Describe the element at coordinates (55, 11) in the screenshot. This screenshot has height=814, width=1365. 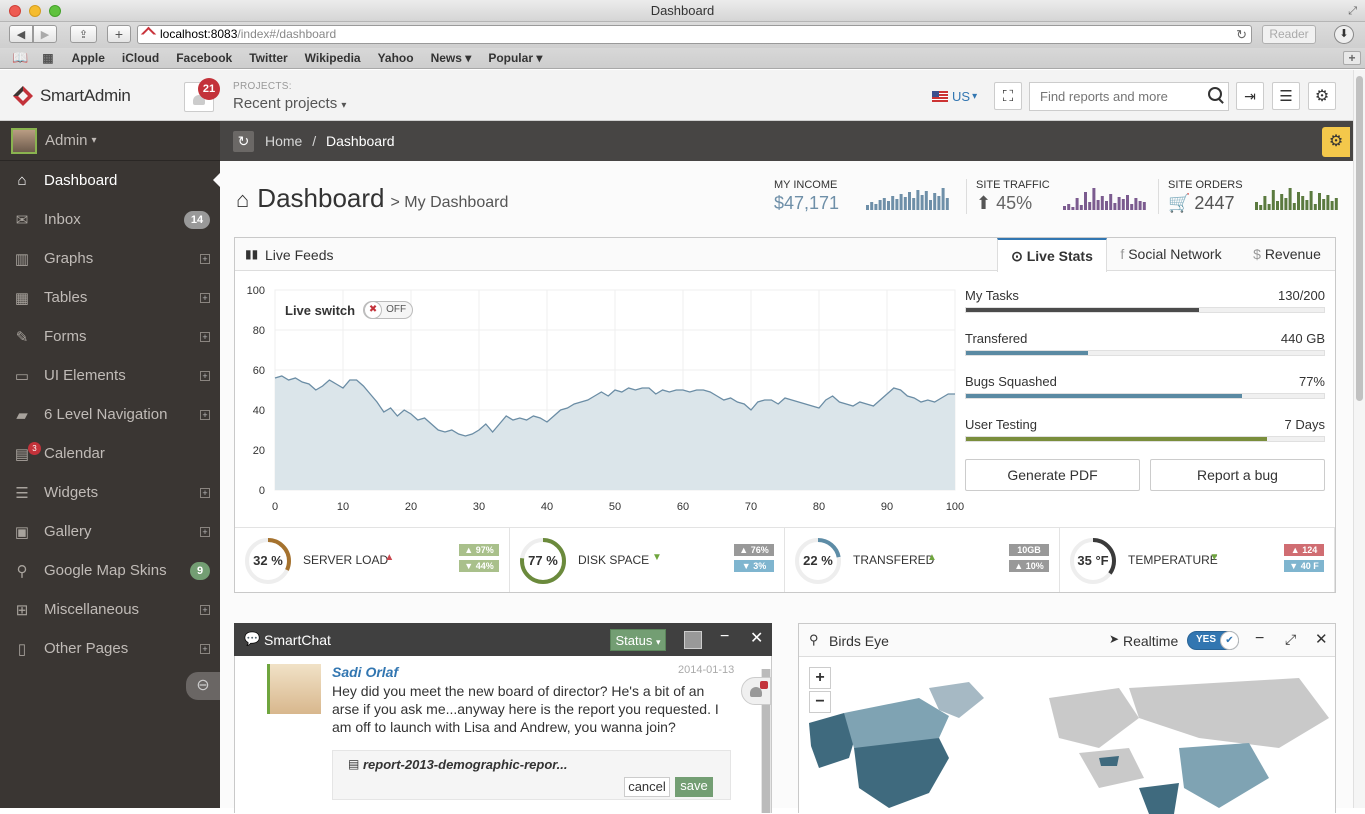
I see `zoom-window-button` at that location.